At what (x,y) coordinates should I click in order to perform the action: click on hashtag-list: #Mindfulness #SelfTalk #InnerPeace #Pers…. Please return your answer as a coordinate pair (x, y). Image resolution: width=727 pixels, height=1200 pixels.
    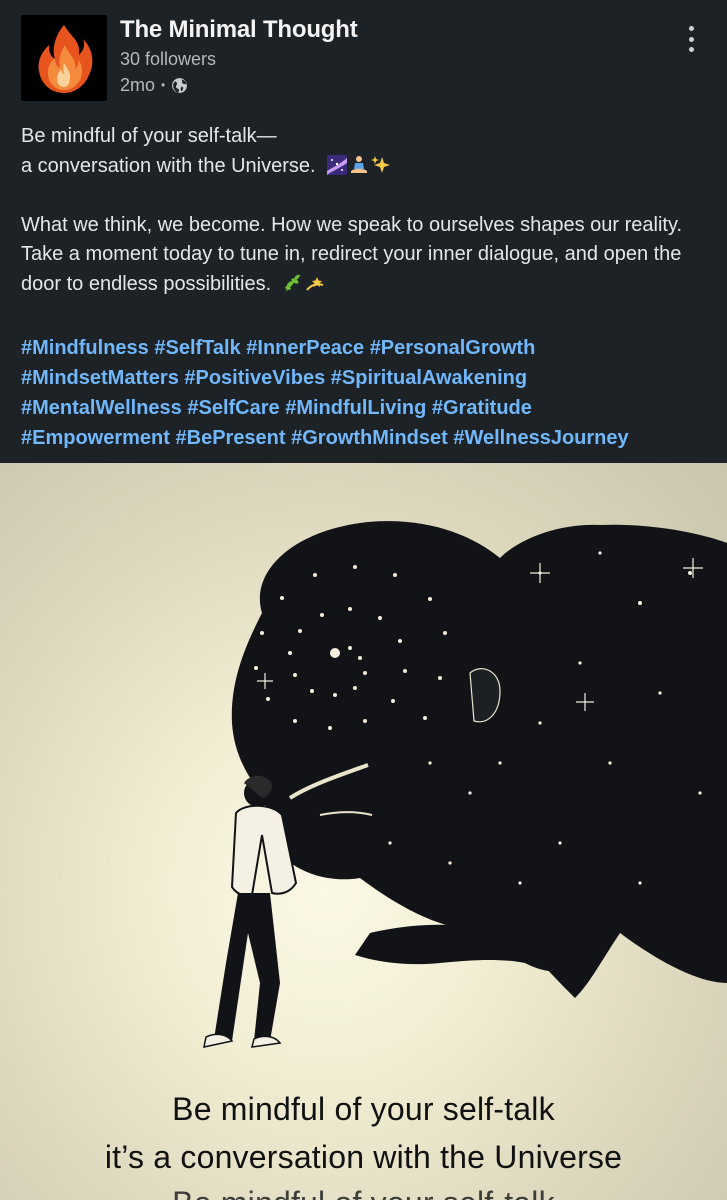
    Looking at the image, I should click on (366, 393).